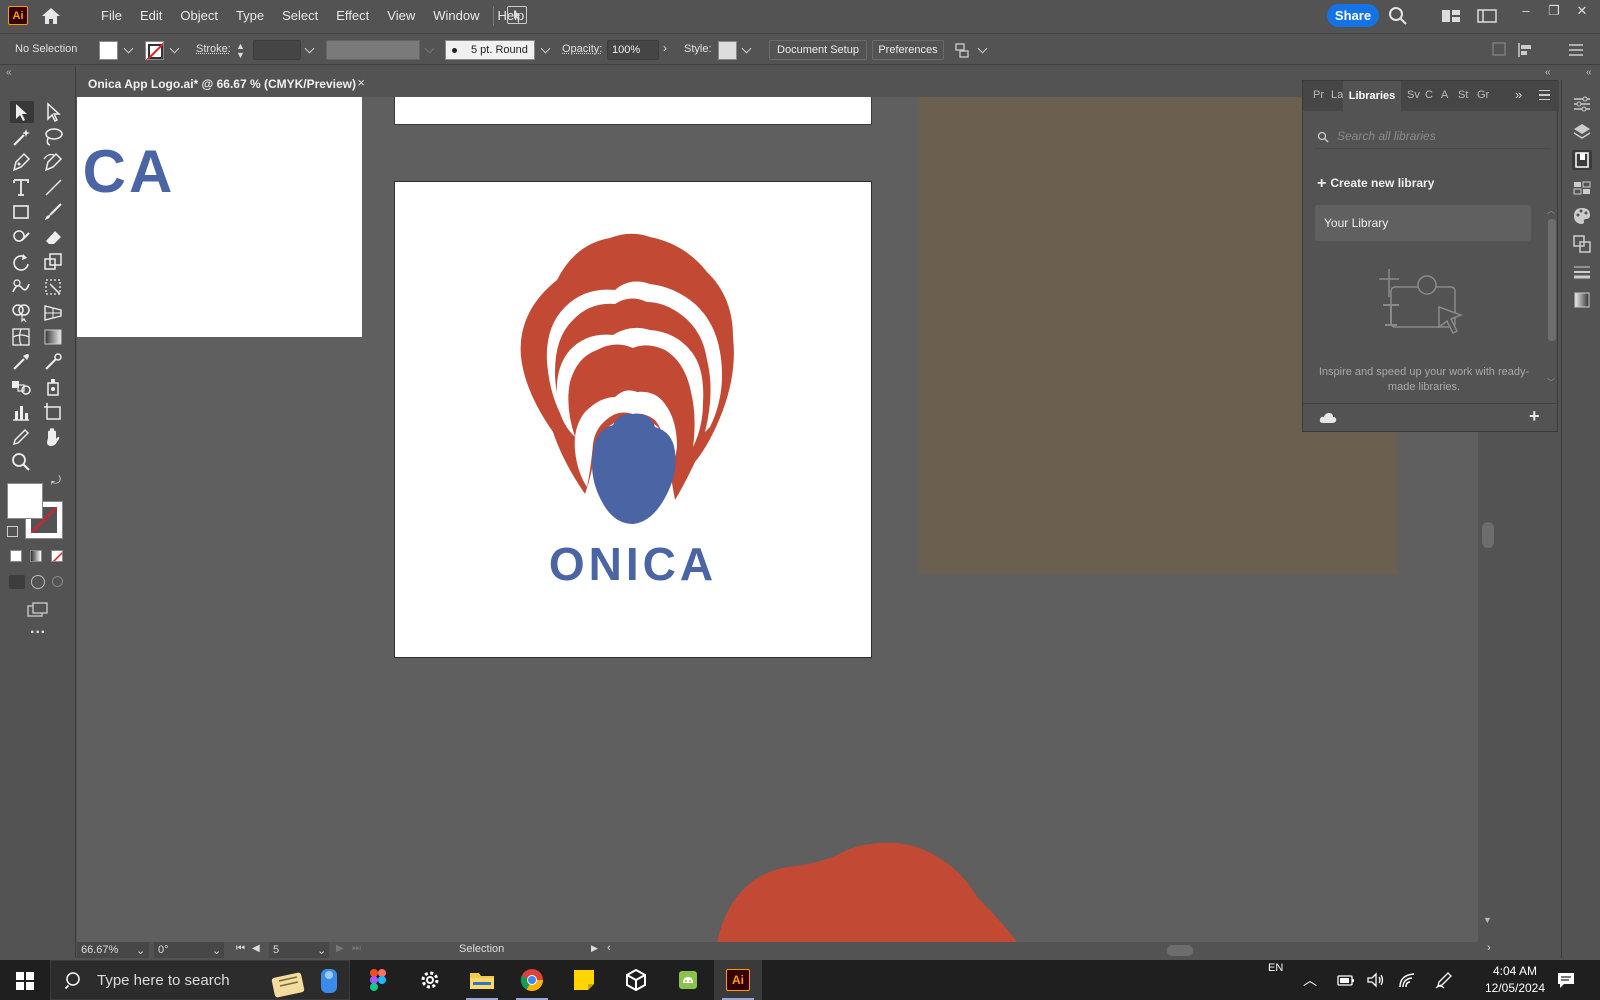 The image size is (1600, 1000). I want to click on menu-window: Window, so click(456, 15).